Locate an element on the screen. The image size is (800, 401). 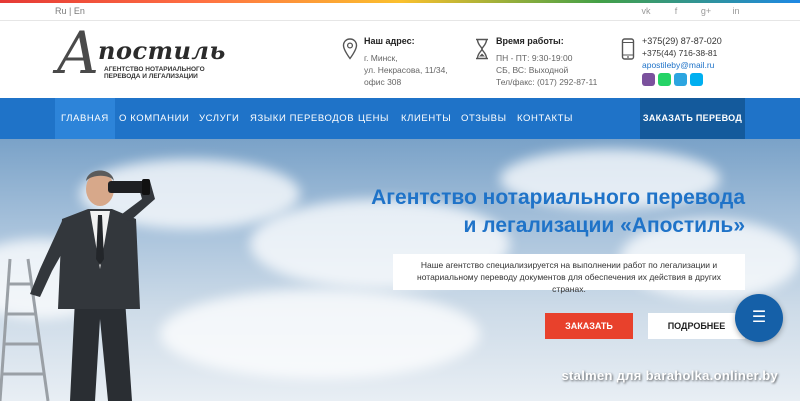
logo-letter: А is located at coordinates (78, 53).